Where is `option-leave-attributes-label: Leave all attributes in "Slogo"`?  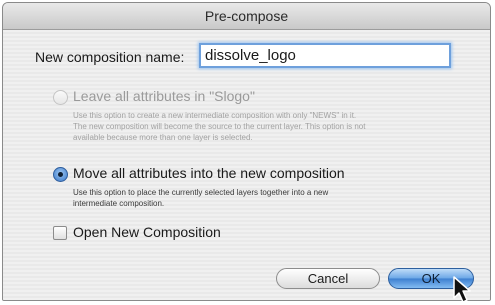
option-leave-attributes-label: Leave all attributes in "Slogo" is located at coordinates (164, 96).